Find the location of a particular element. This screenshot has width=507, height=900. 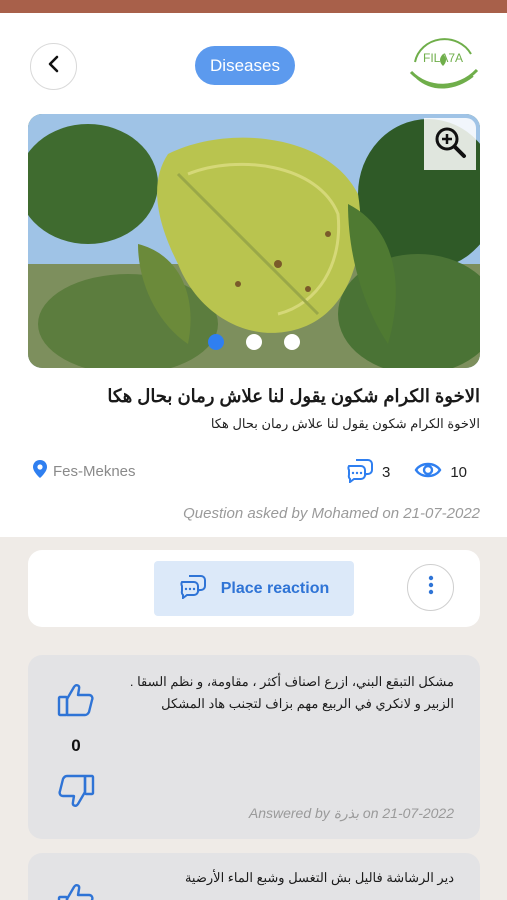

chevron-left-icon is located at coordinates (54, 66).